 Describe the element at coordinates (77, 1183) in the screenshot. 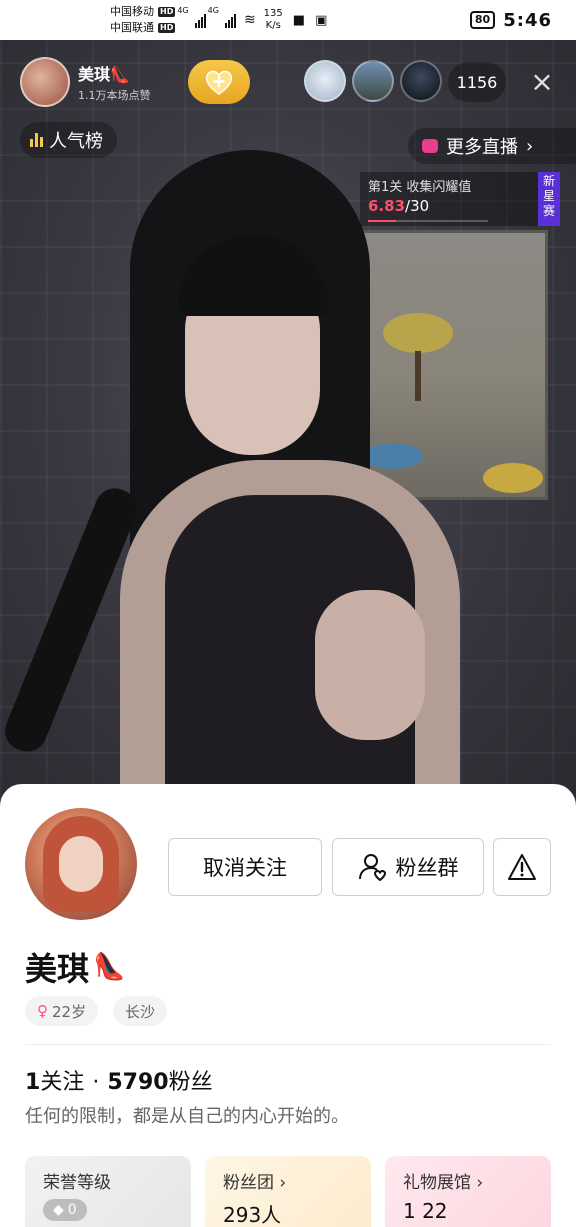

I see `honor-label: 荣誉等级` at that location.